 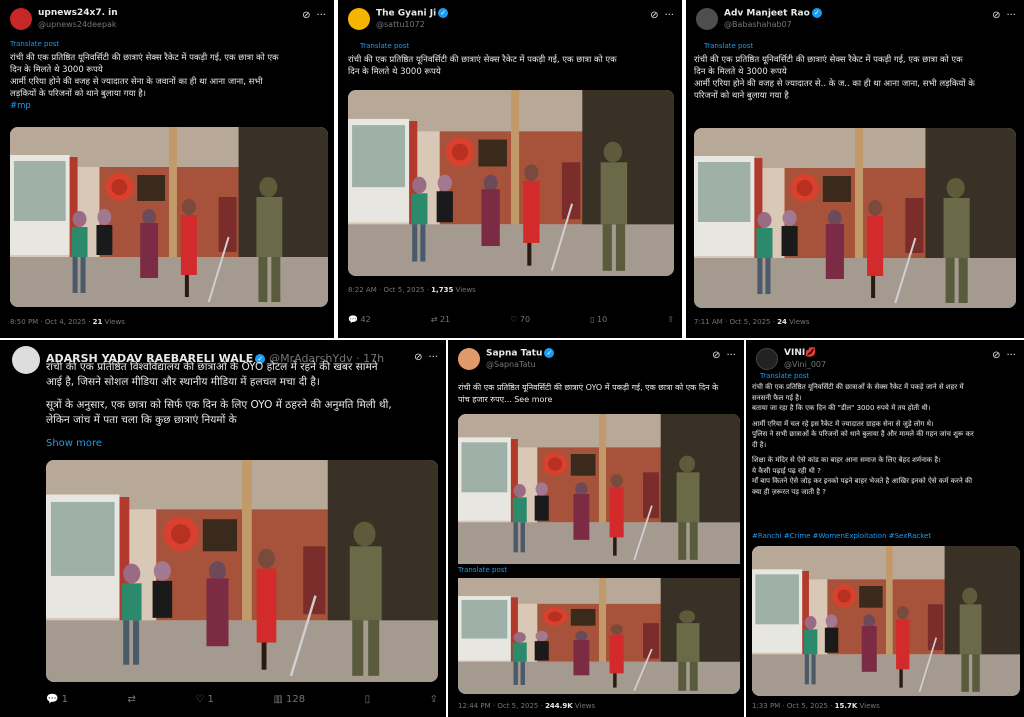 What do you see at coordinates (758, 24) in the screenshot?
I see `author-handle: @Babashahab07` at bounding box center [758, 24].